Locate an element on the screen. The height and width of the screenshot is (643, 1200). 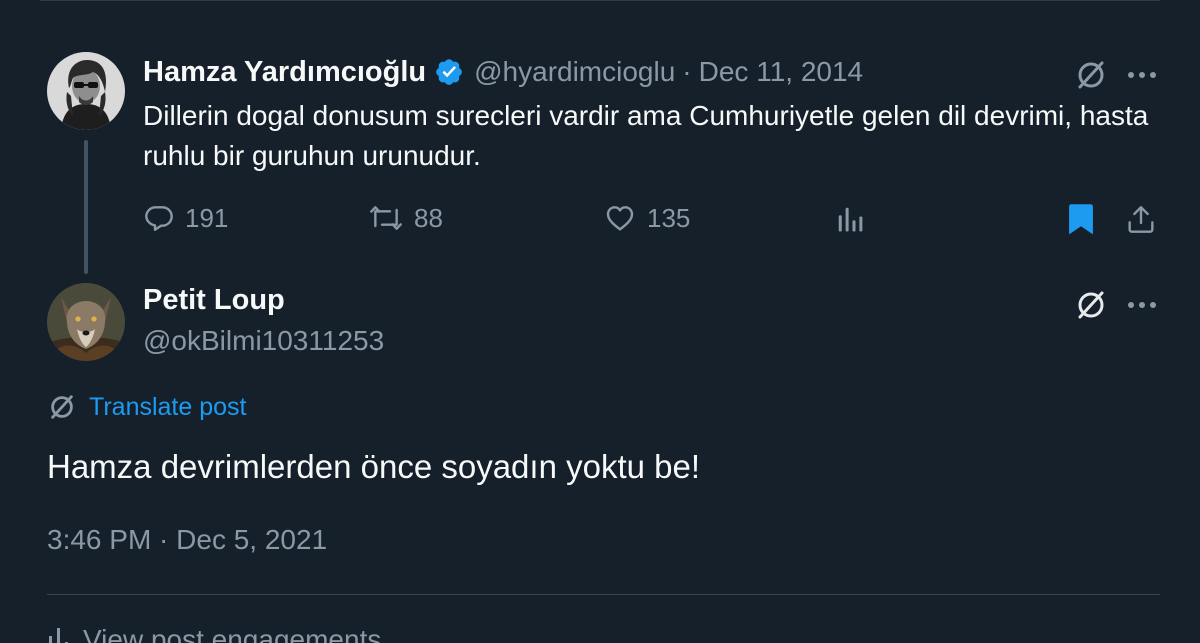
post-date: Dec 11, 2014 is located at coordinates (781, 72).